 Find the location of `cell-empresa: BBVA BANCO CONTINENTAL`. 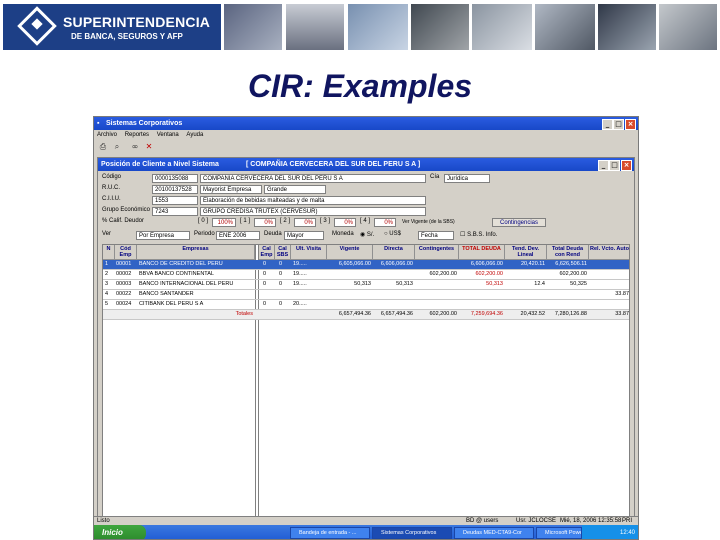

cell-empresa: BBVA BANCO CONTINENTAL is located at coordinates (176, 274).